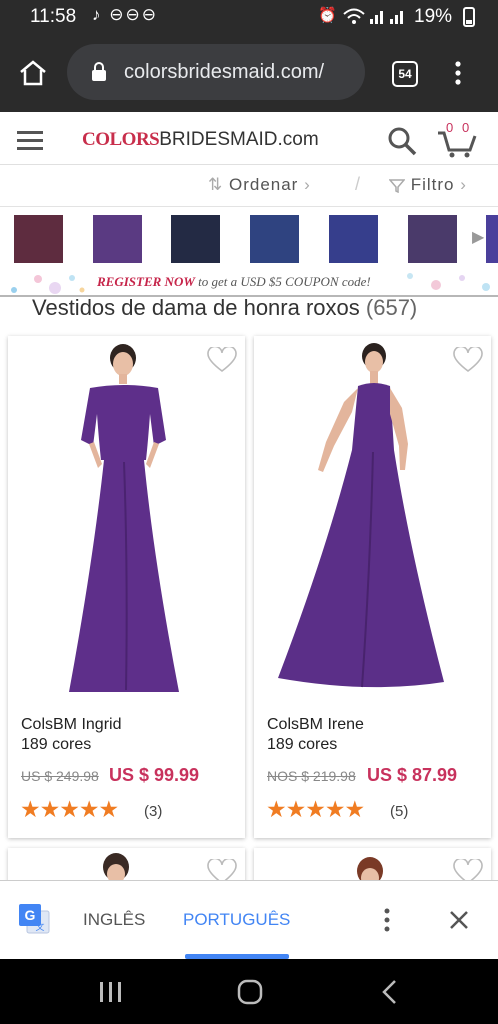 The width and height of the screenshot is (498, 1024). I want to click on cart-icon, so click(457, 142).